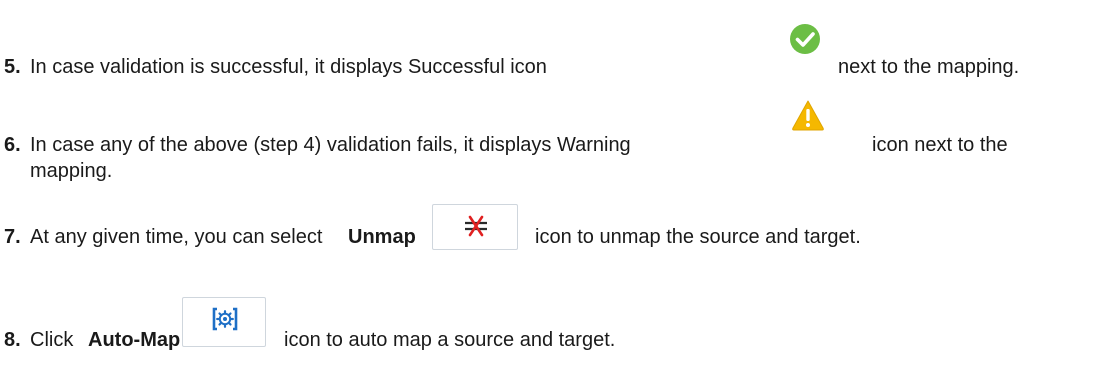 The width and height of the screenshot is (1102, 370). What do you see at coordinates (134, 340) in the screenshot?
I see `step-bold-term: Auto-Map` at bounding box center [134, 340].